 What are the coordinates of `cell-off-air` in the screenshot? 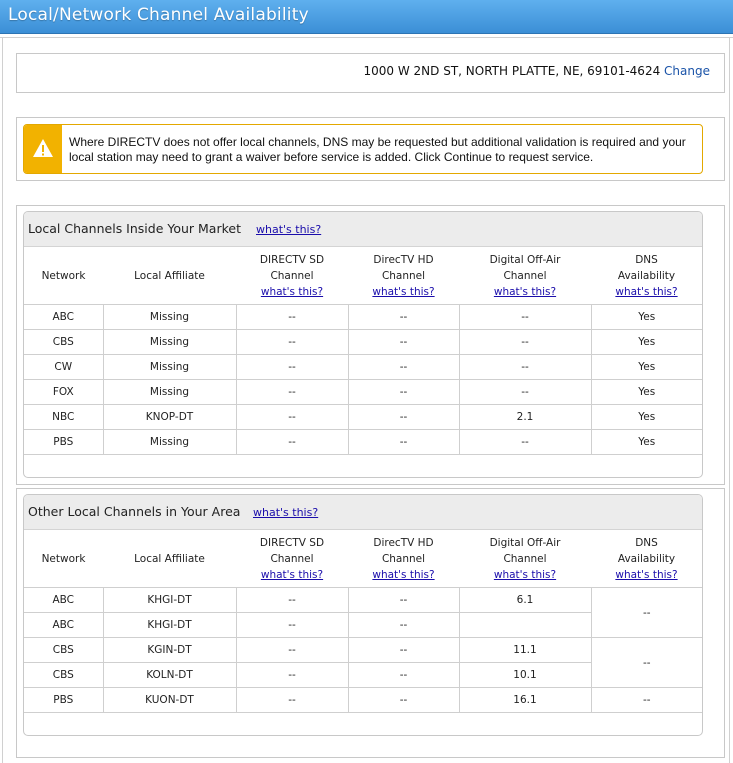 It's located at (525, 625).